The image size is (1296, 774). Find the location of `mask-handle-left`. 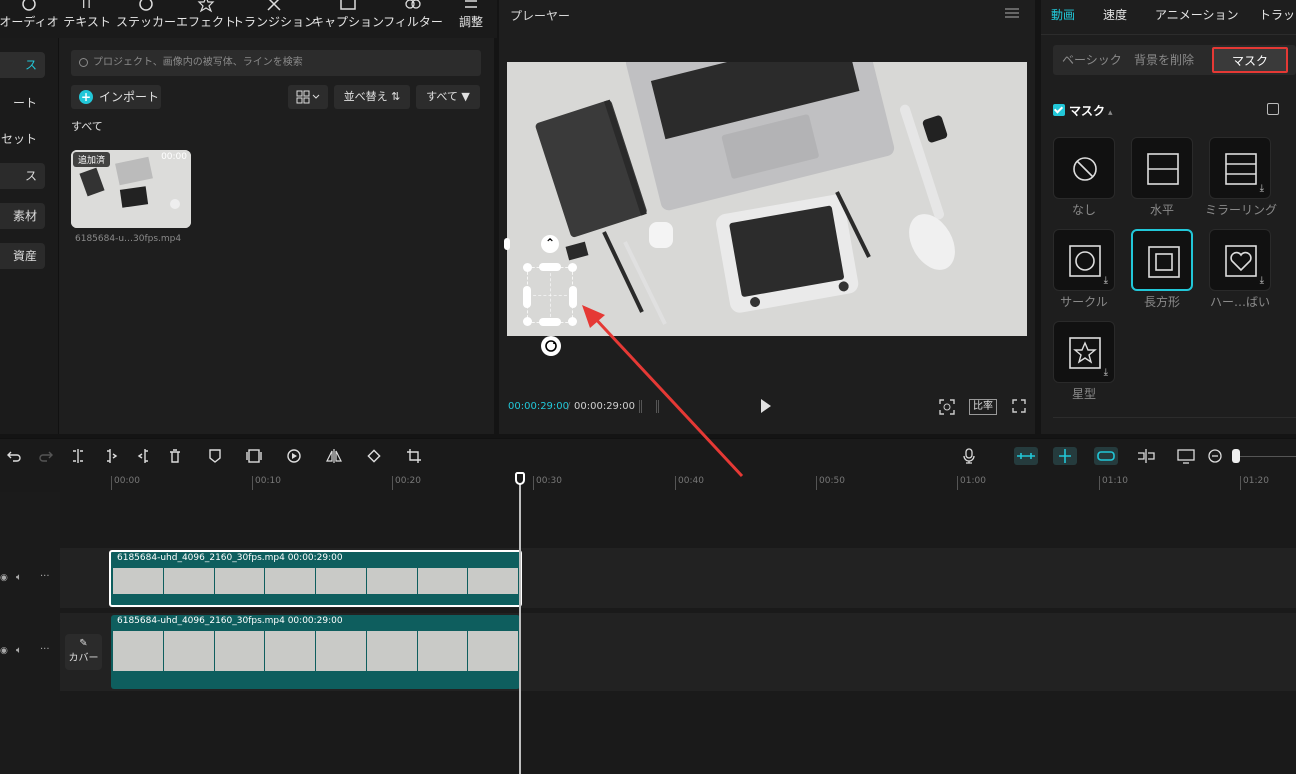

mask-handle-left is located at coordinates (527, 297).